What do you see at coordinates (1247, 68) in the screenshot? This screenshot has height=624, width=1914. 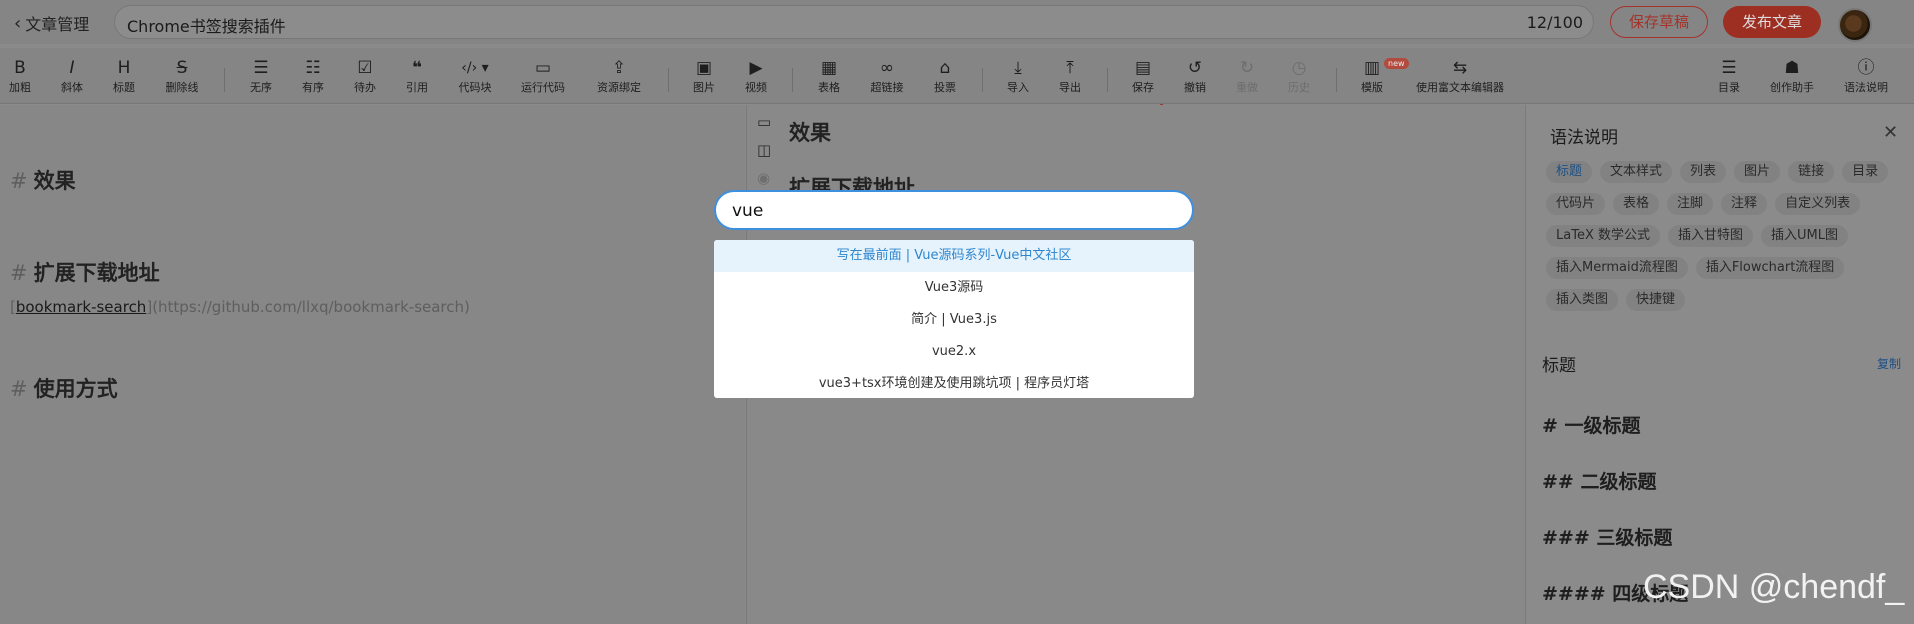 I see `redo-icon: ↻` at bounding box center [1247, 68].